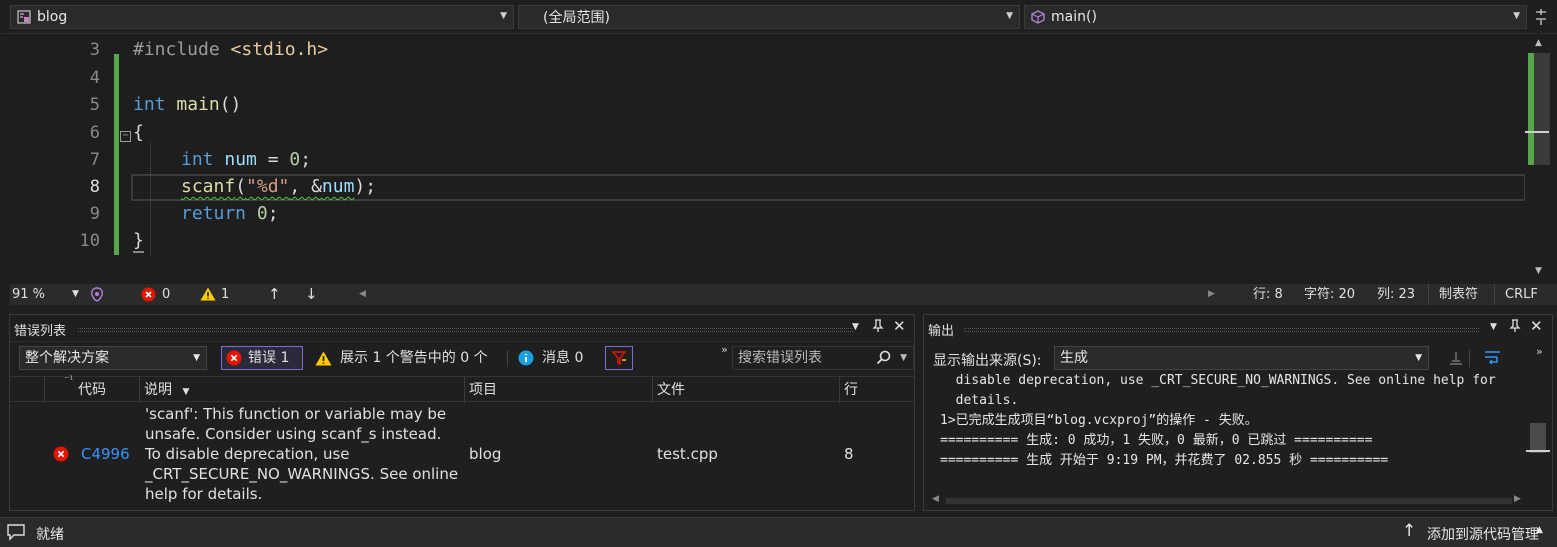 The image size is (1557, 547). Describe the element at coordinates (1521, 294) in the screenshot. I see `line-ending: CRLF` at that location.